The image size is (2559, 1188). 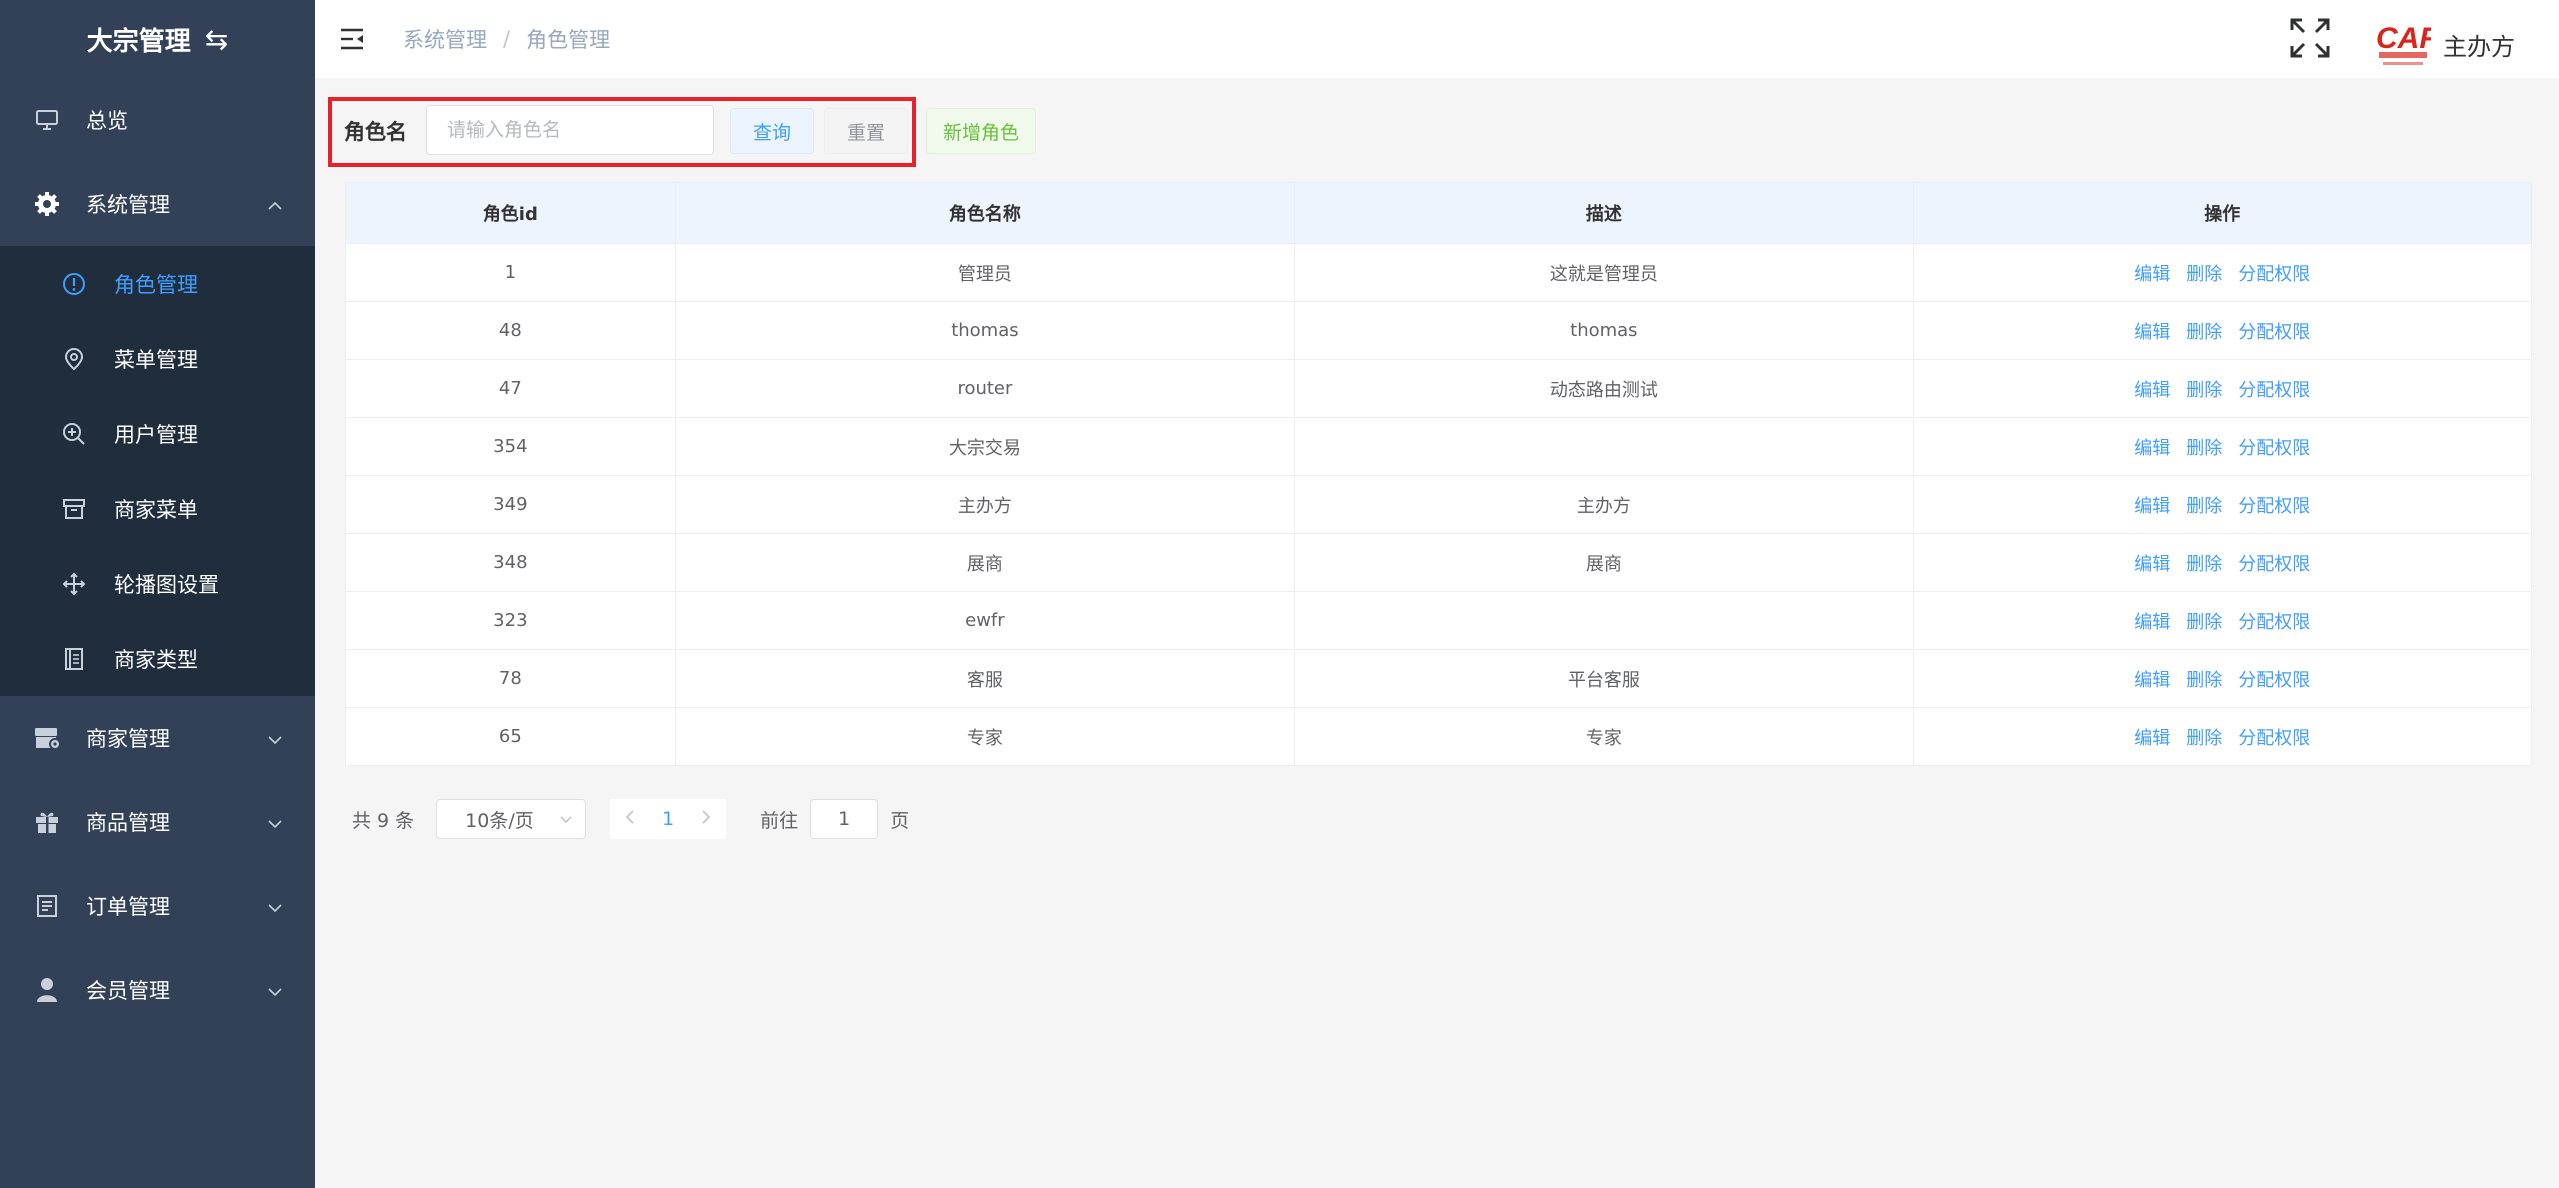 I want to click on goto-label: 前往, so click(x=779, y=820).